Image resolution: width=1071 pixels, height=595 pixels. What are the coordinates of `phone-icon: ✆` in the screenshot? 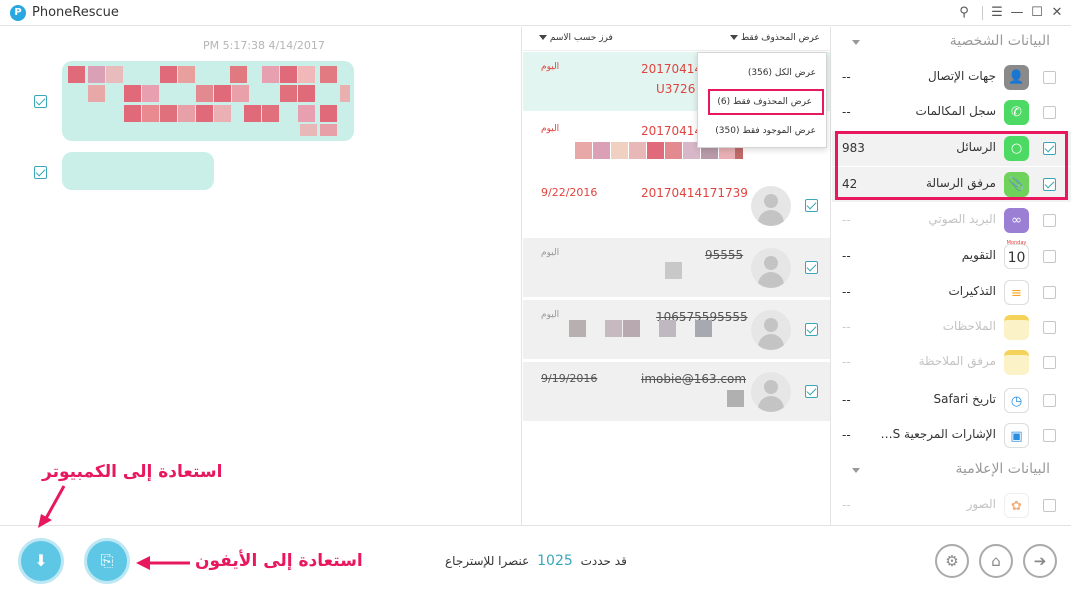 It's located at (1016, 112).